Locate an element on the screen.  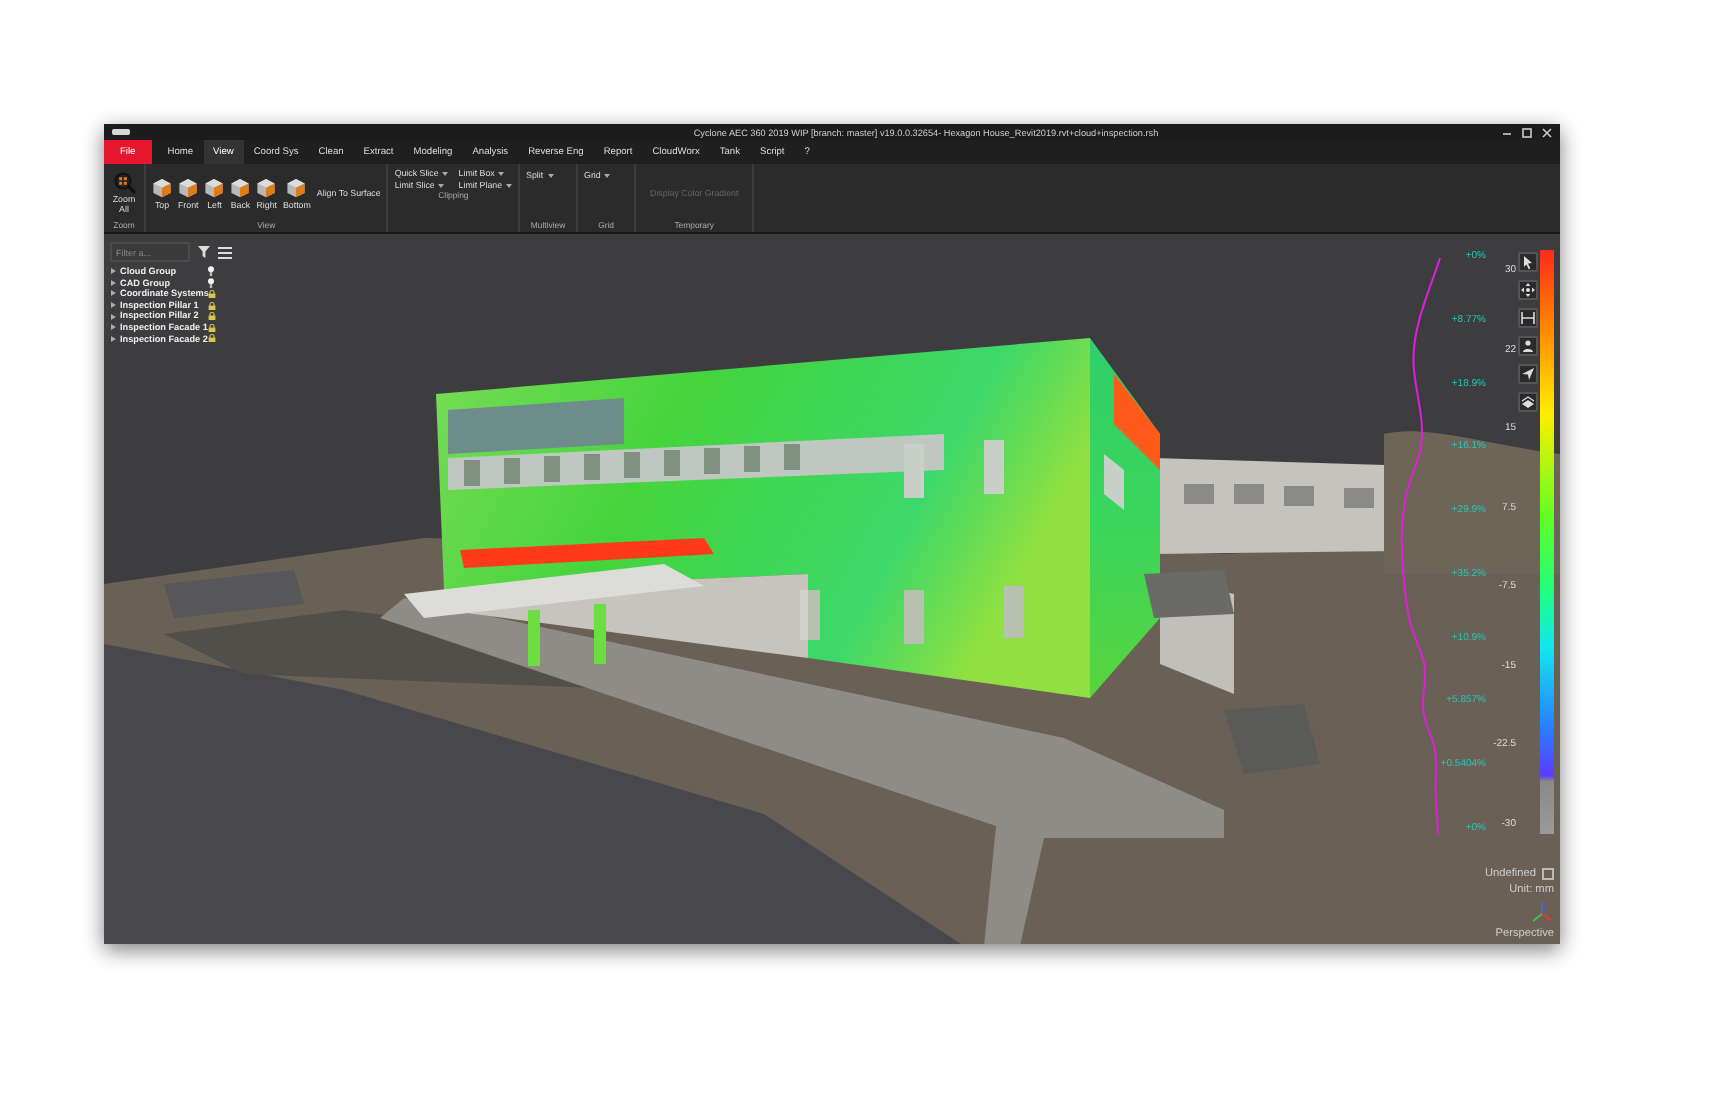
close-icon is located at coordinates (1547, 132).